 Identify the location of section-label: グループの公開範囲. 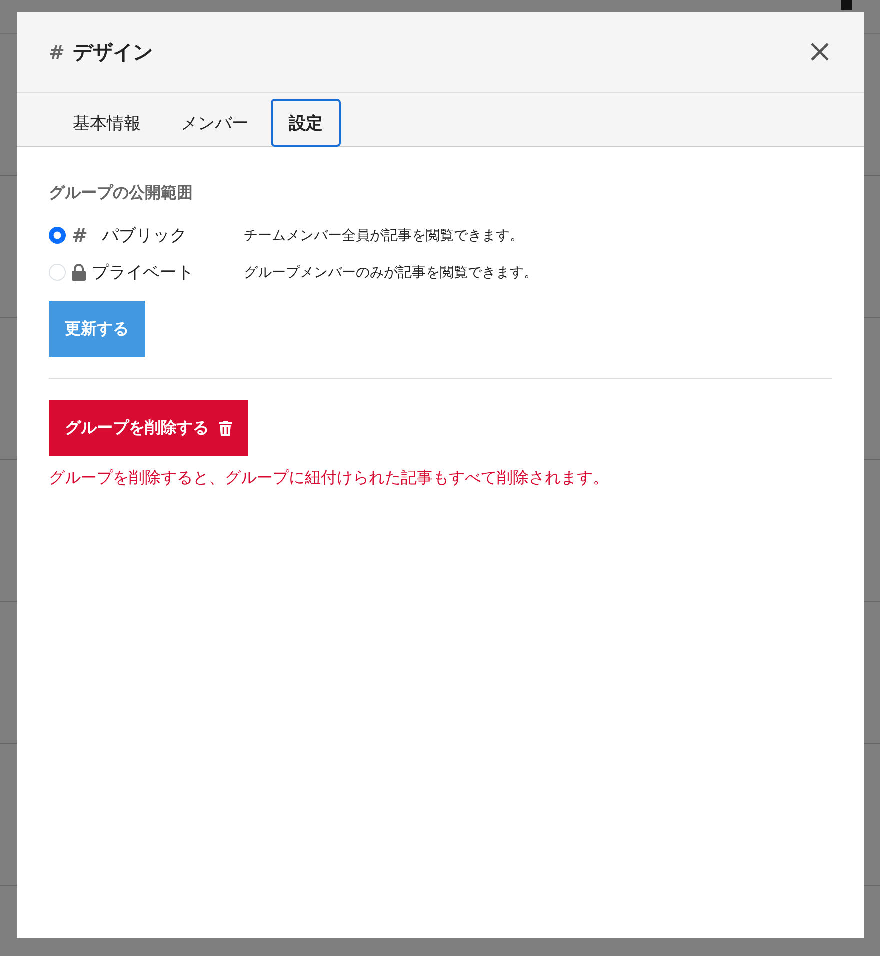
(121, 193).